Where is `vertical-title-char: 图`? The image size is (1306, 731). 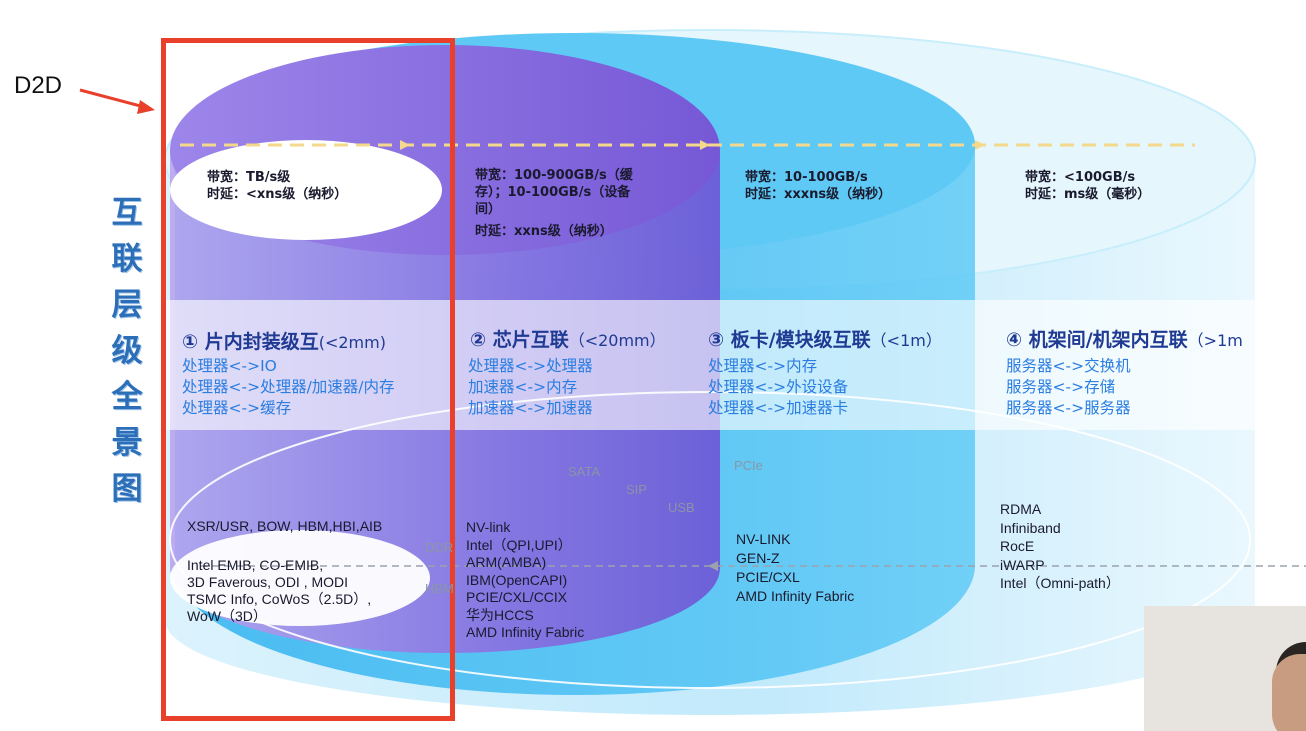 vertical-title-char: 图 is located at coordinates (127, 489).